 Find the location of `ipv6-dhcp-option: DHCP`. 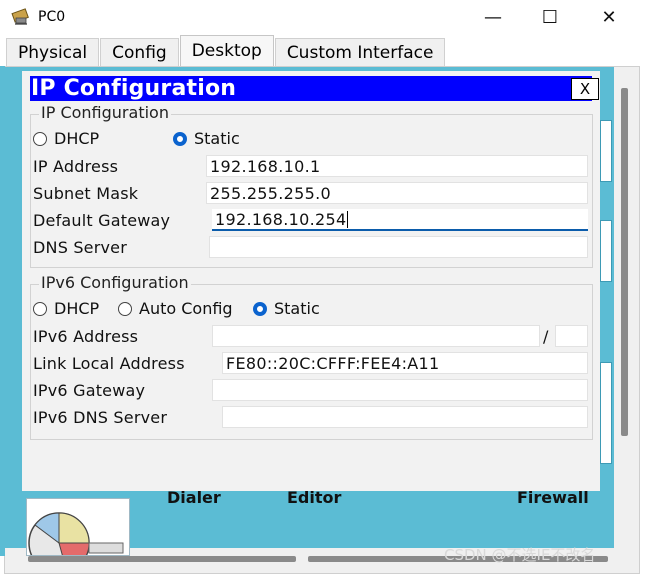

ipv6-dhcp-option: DHCP is located at coordinates (66, 308).